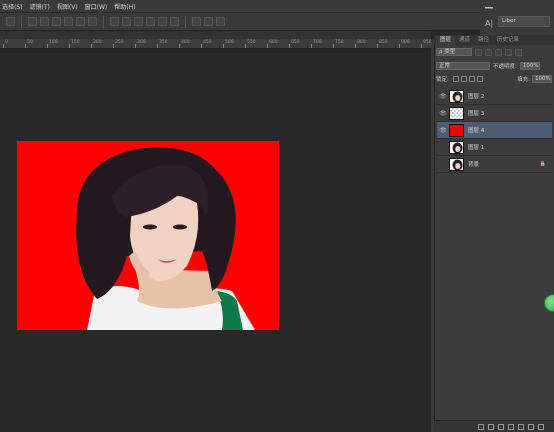 This screenshot has height=432, width=554. Describe the element at coordinates (531, 426) in the screenshot. I see `new-layer-icon` at that location.